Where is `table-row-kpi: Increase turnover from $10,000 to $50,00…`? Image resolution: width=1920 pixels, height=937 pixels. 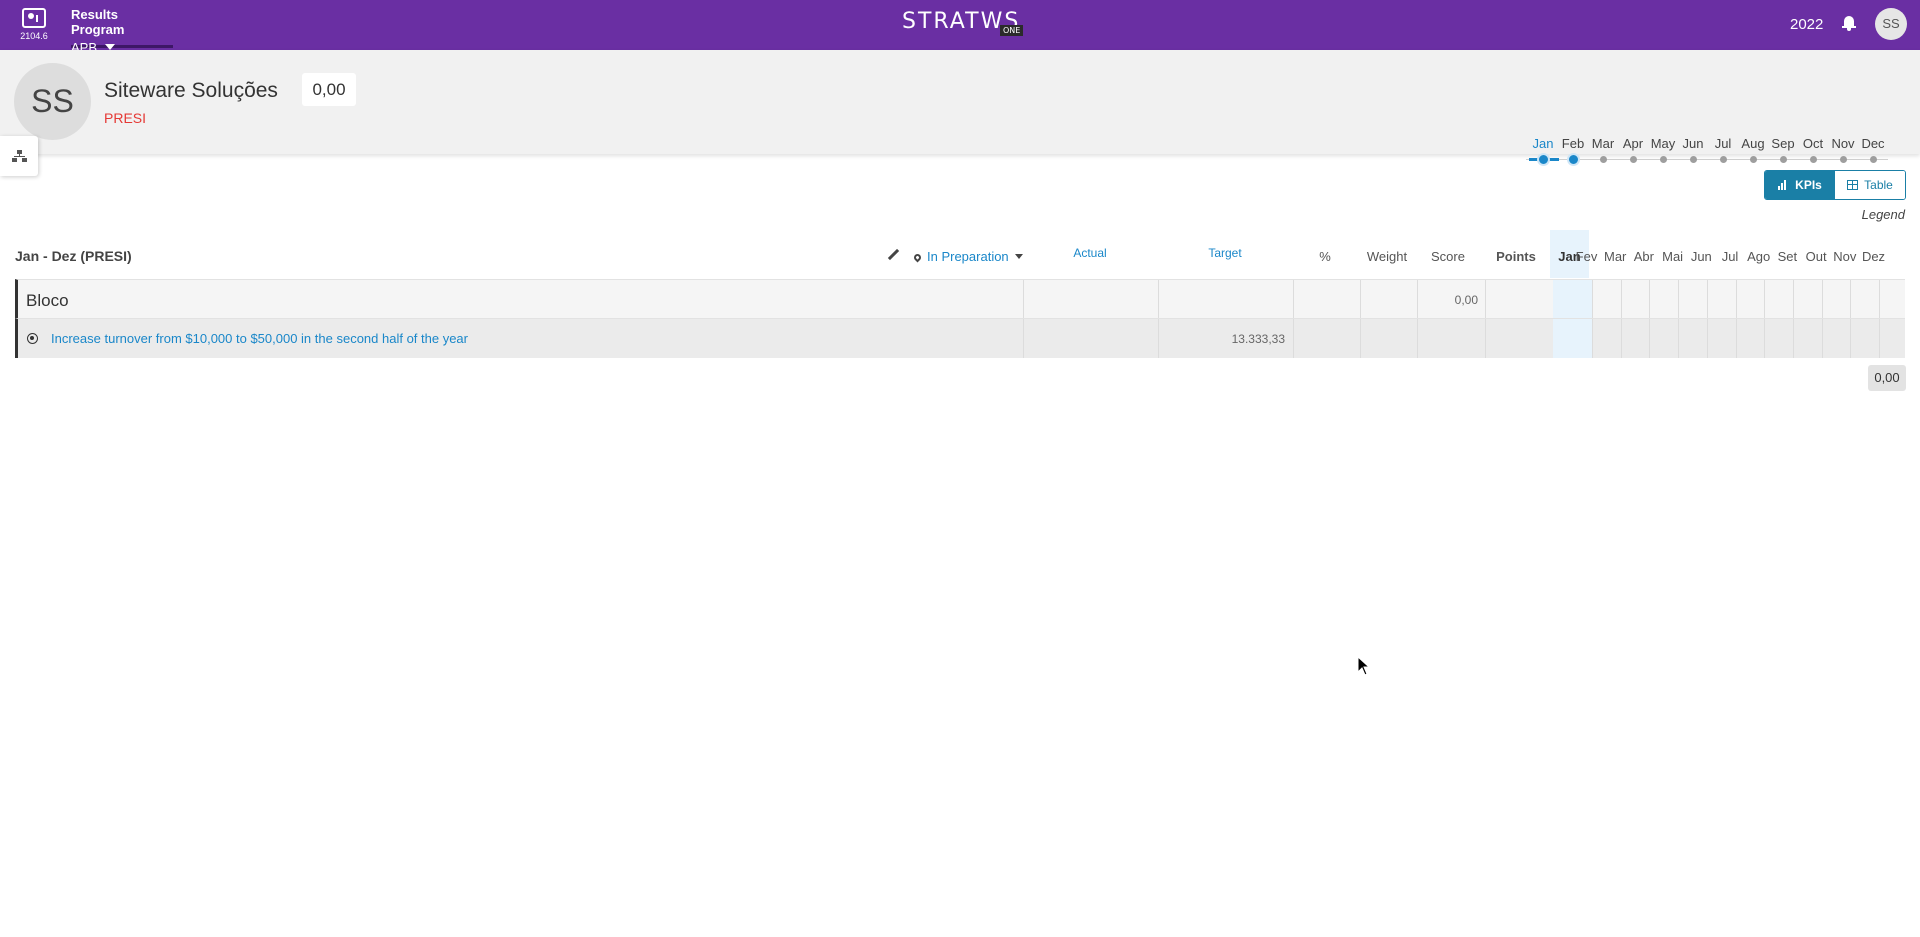 table-row-kpi: Increase turnover from $10,000 to $50,00… is located at coordinates (960, 338).